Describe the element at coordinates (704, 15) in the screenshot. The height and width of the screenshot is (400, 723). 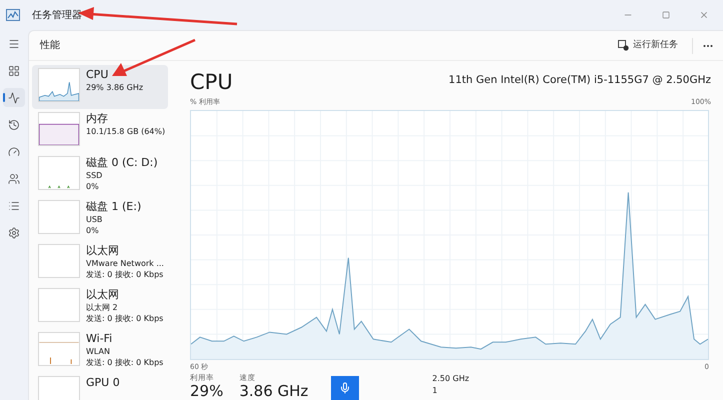
I see `close-icon` at that location.